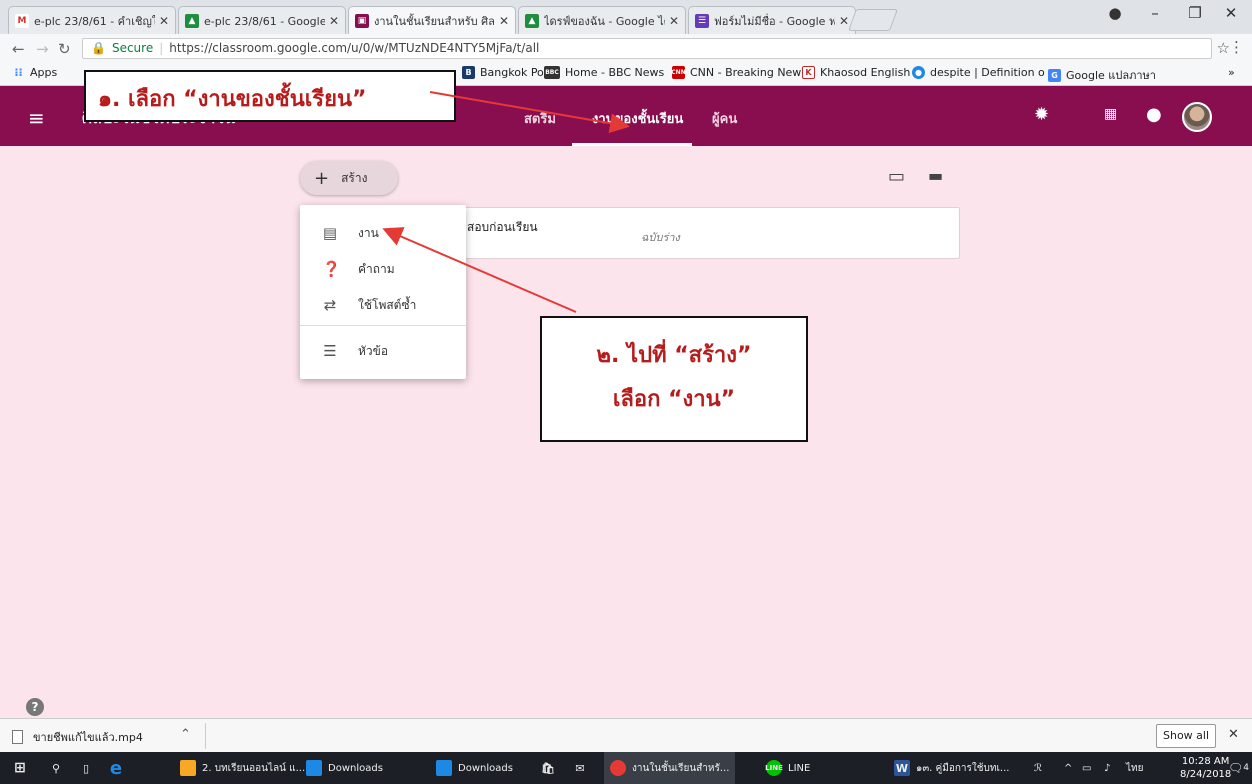 The width and height of the screenshot is (1252, 784). What do you see at coordinates (637, 118) in the screenshot?
I see `tab-classwork: งานของชั้นเรียน` at bounding box center [637, 118].